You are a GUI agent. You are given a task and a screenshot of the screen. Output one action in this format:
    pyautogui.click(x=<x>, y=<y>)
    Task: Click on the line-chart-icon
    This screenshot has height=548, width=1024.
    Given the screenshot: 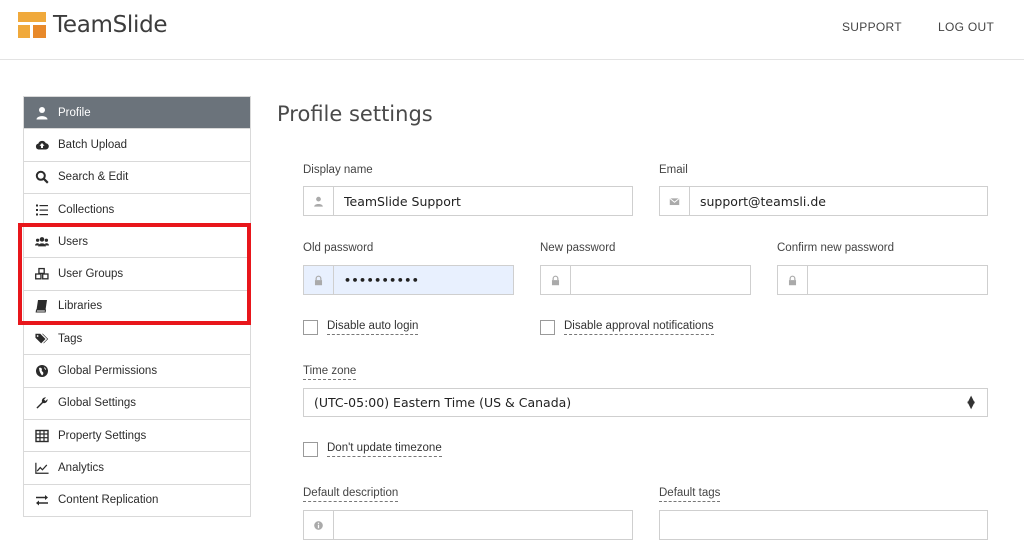 What is the action you would take?
    pyautogui.click(x=42, y=468)
    